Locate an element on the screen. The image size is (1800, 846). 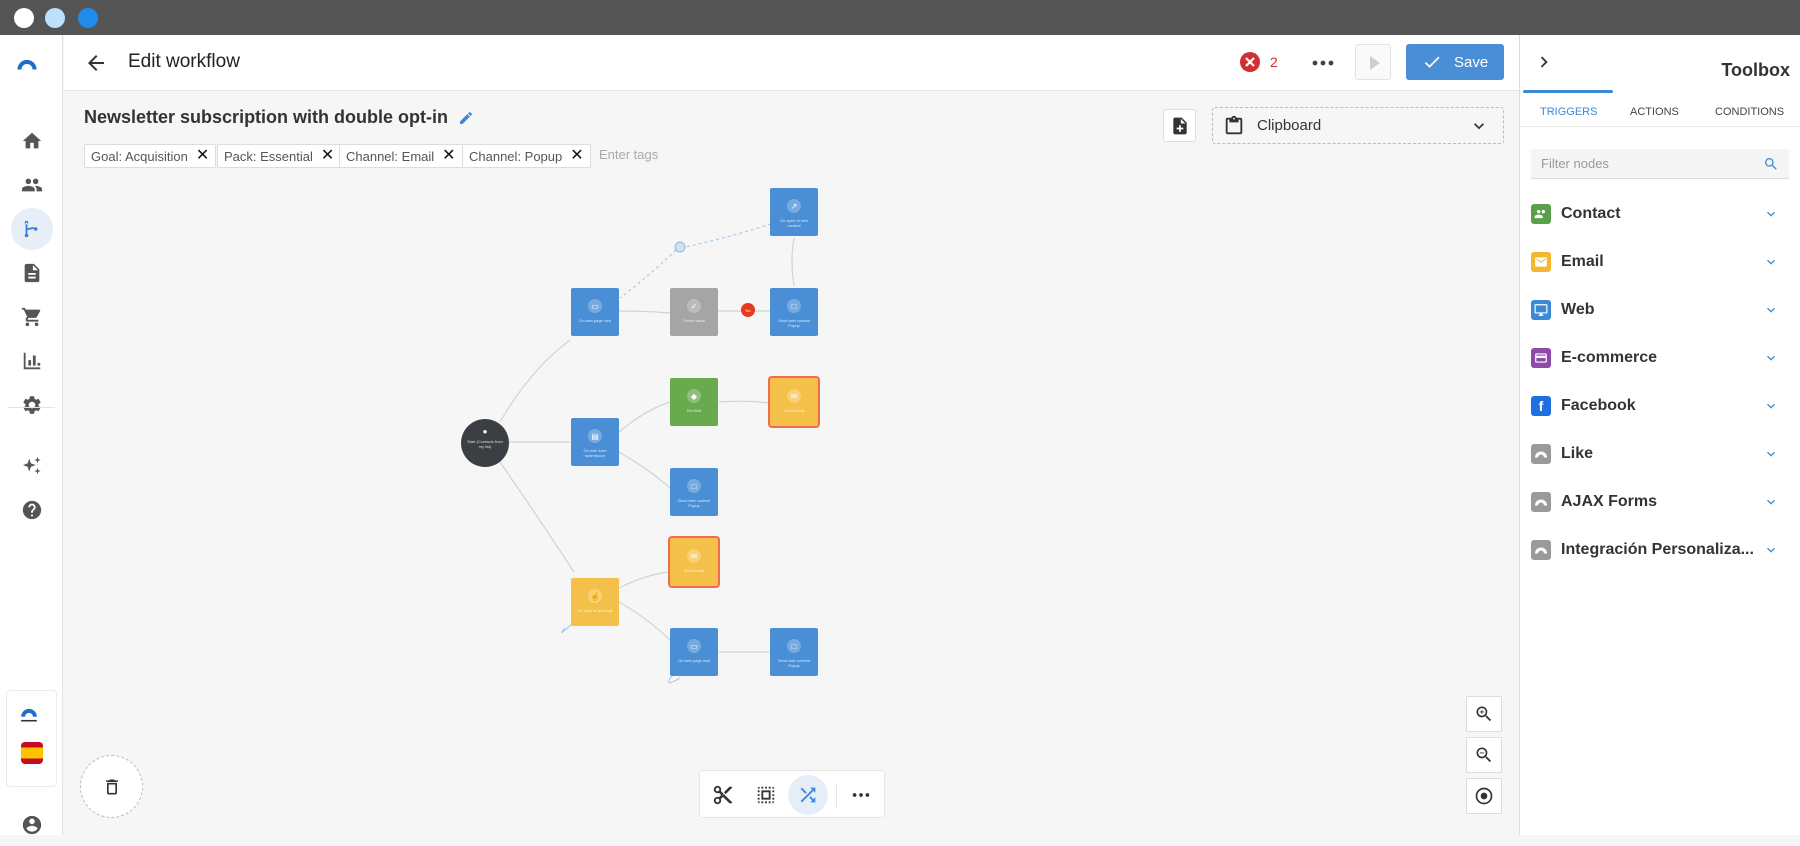
zoom-in-button is located at coordinates (1484, 714).